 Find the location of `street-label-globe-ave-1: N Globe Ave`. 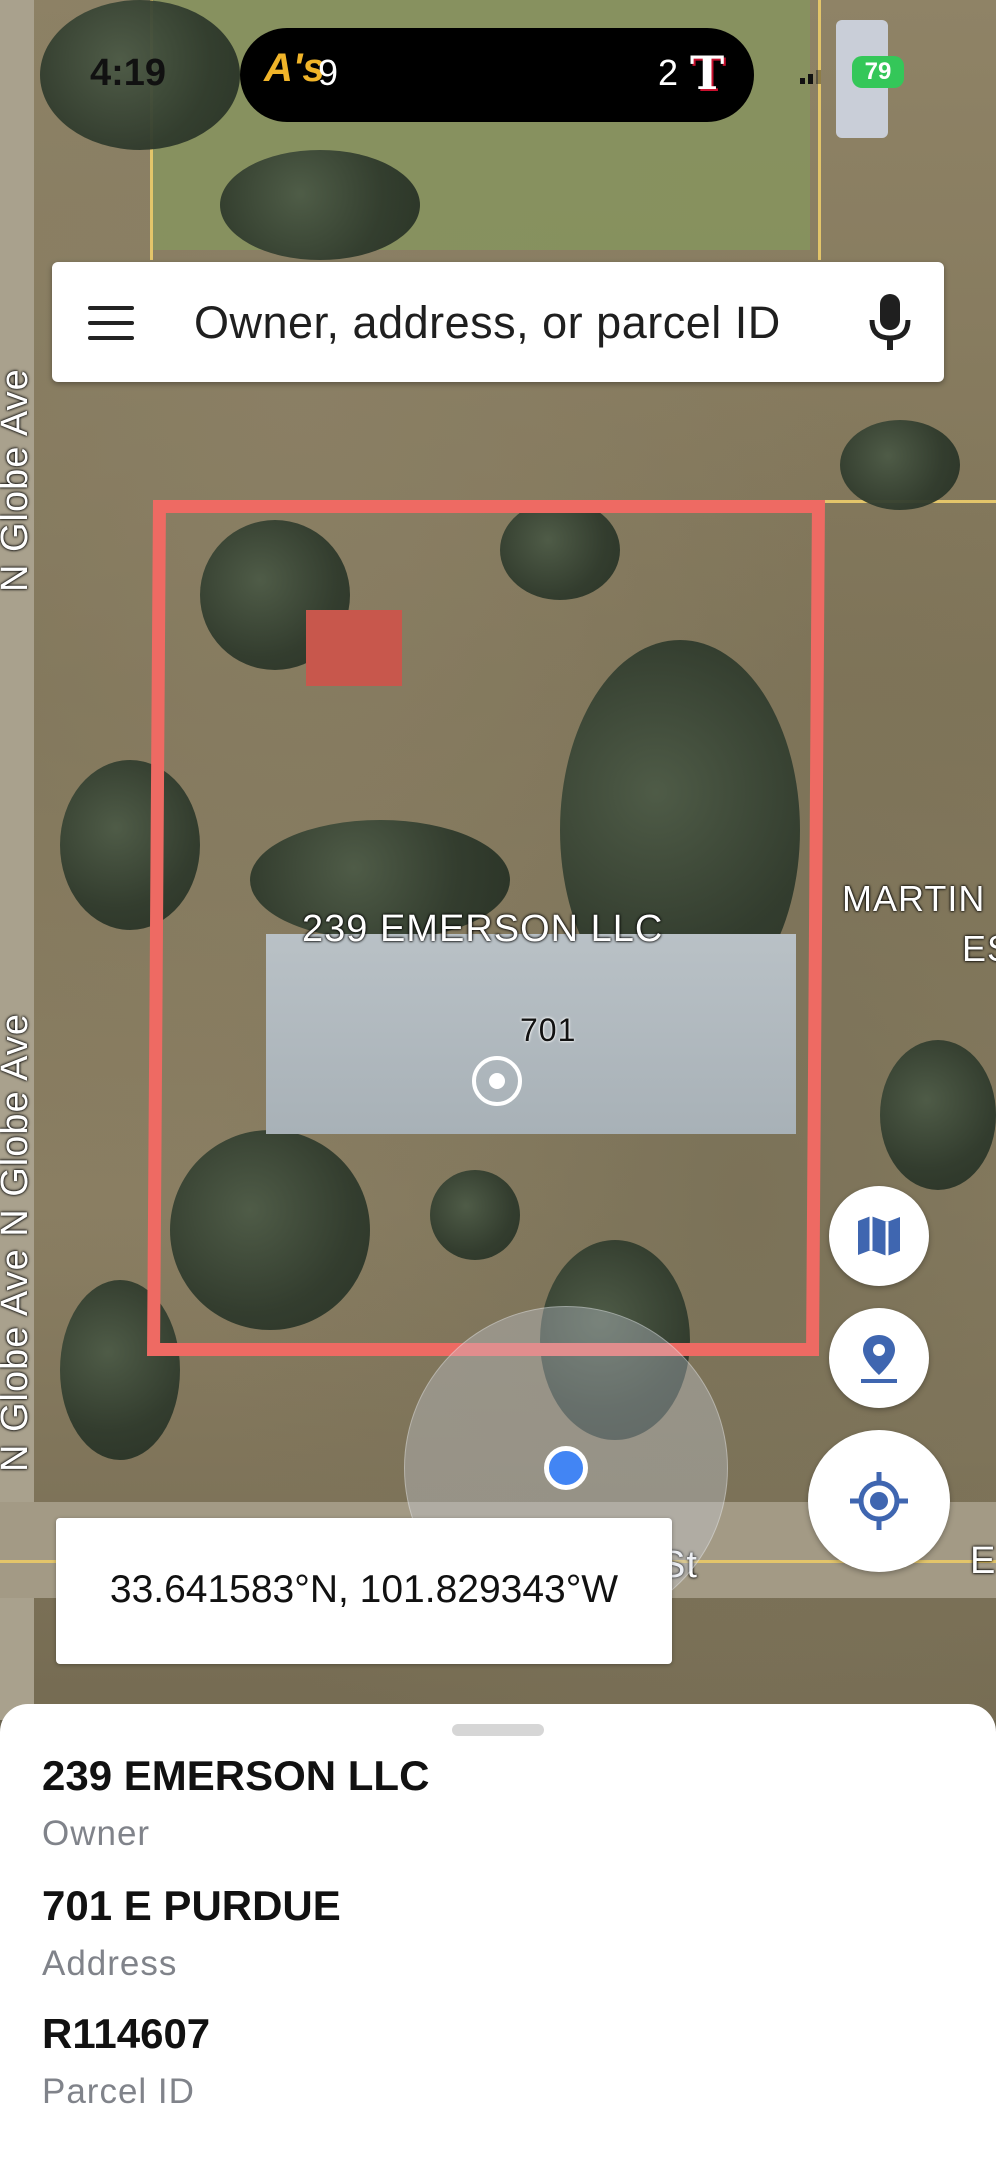

street-label-globe-ave-1: N Globe Ave is located at coordinates (18, 480).